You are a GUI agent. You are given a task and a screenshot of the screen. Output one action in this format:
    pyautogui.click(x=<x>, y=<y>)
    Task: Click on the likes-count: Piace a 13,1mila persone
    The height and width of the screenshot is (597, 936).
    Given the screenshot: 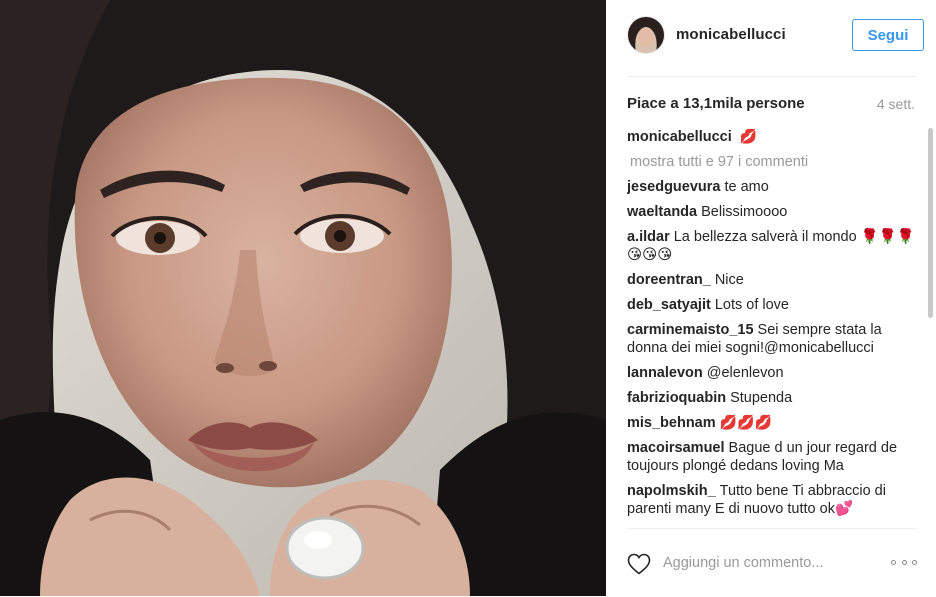 What is the action you would take?
    pyautogui.click(x=716, y=103)
    